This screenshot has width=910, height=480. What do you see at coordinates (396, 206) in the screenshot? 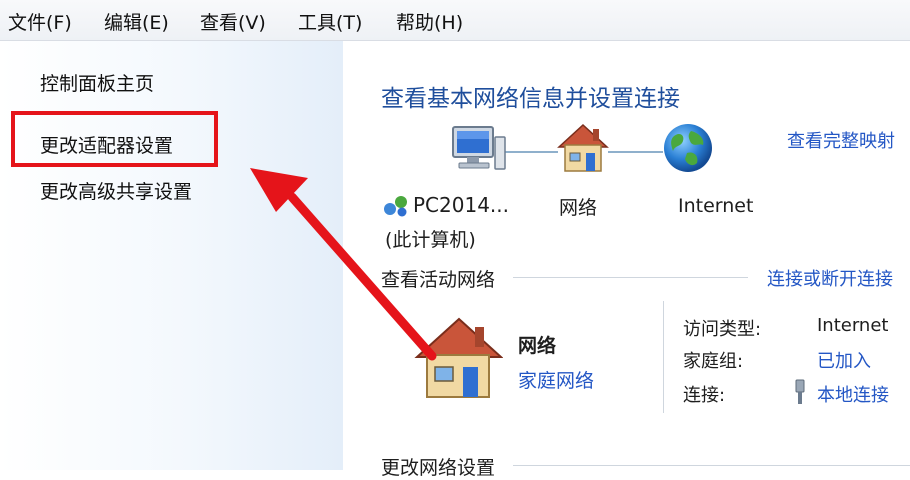
I see `network-badge-icon` at bounding box center [396, 206].